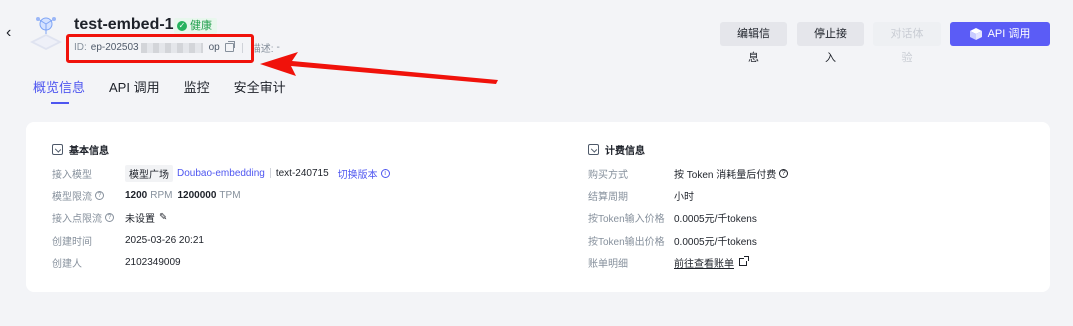 This screenshot has height=326, width=1073. Describe the element at coordinates (357, 175) in the screenshot. I see `switch-version-label: 切换版本` at that location.